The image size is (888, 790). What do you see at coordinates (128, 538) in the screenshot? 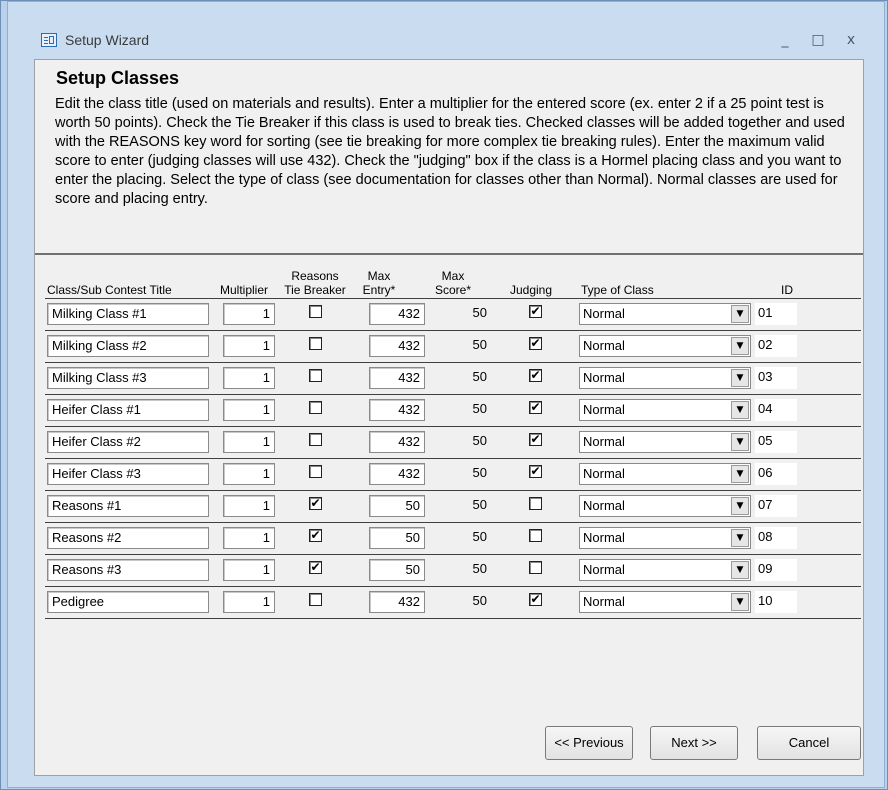
I see `class-title-input: Reasons #2` at bounding box center [128, 538].